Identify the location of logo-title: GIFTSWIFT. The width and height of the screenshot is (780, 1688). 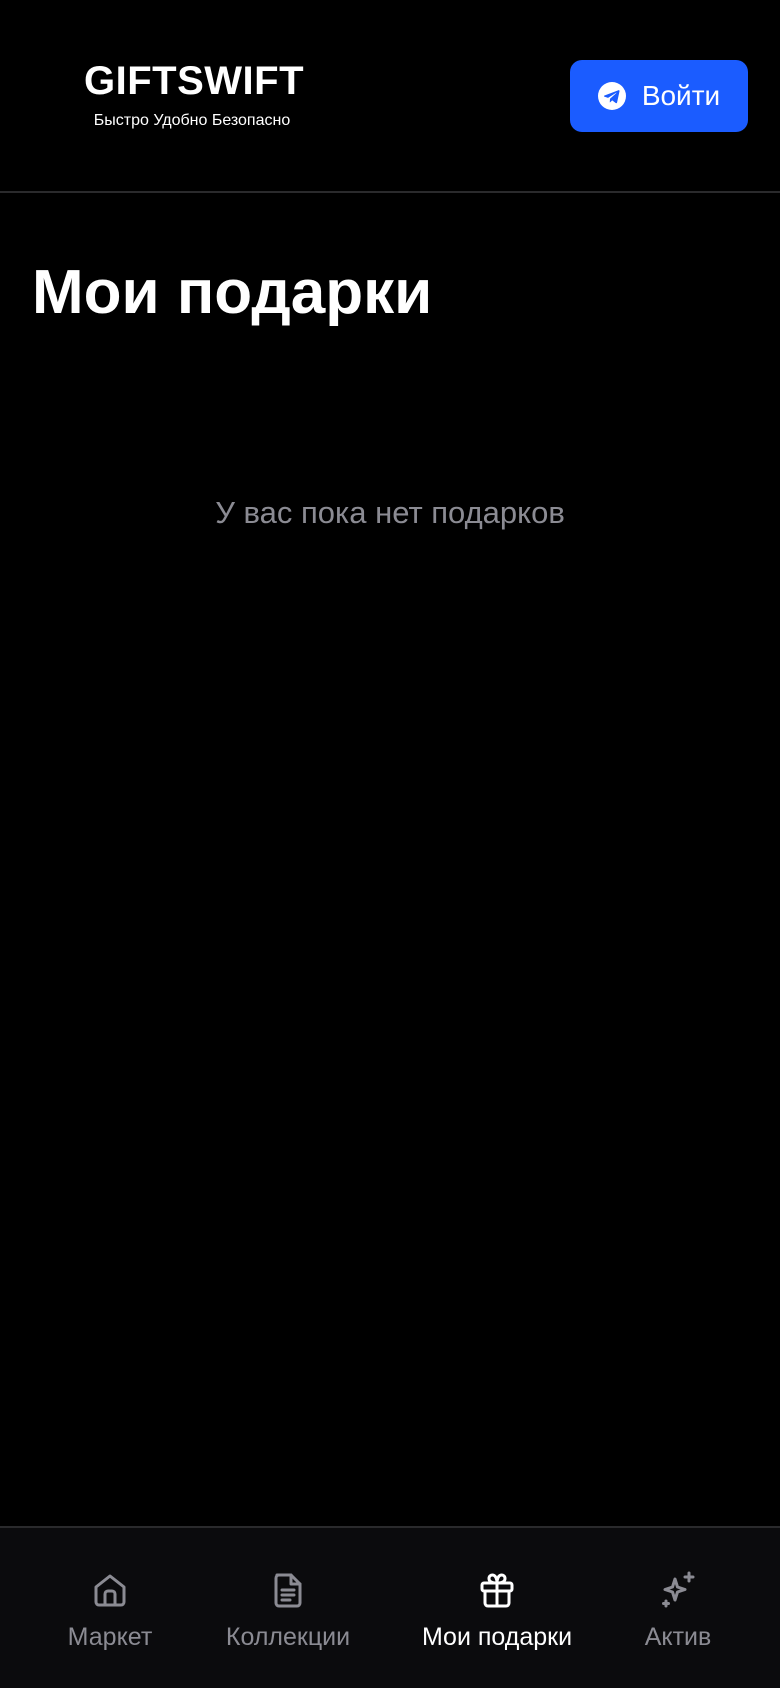
(194, 81).